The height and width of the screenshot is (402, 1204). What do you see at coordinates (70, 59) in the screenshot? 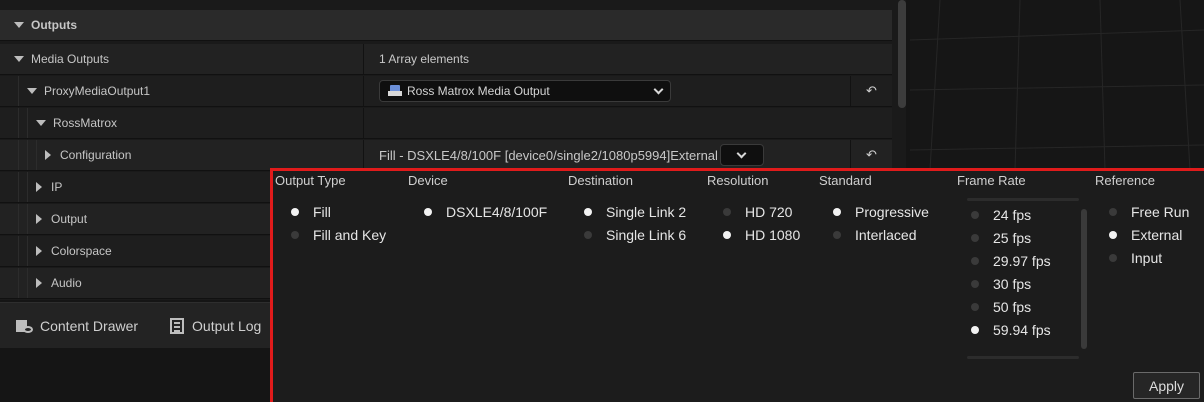
I see `property-label: Media Outputs` at bounding box center [70, 59].